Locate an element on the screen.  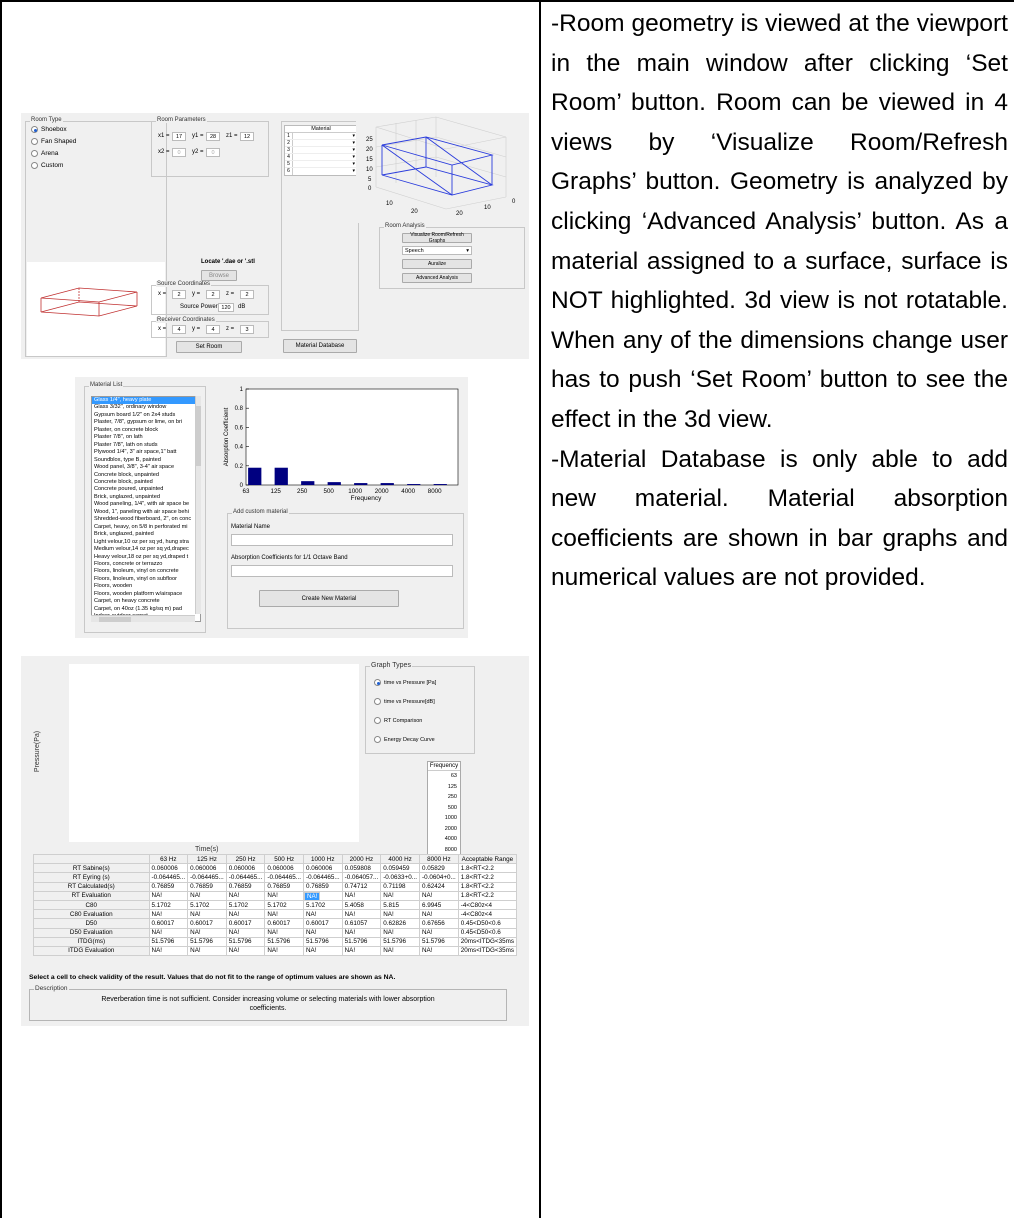
material-list-item: Carpet, on 40oz (1.35 kg/sq m) pad is located at coordinates (146, 609).